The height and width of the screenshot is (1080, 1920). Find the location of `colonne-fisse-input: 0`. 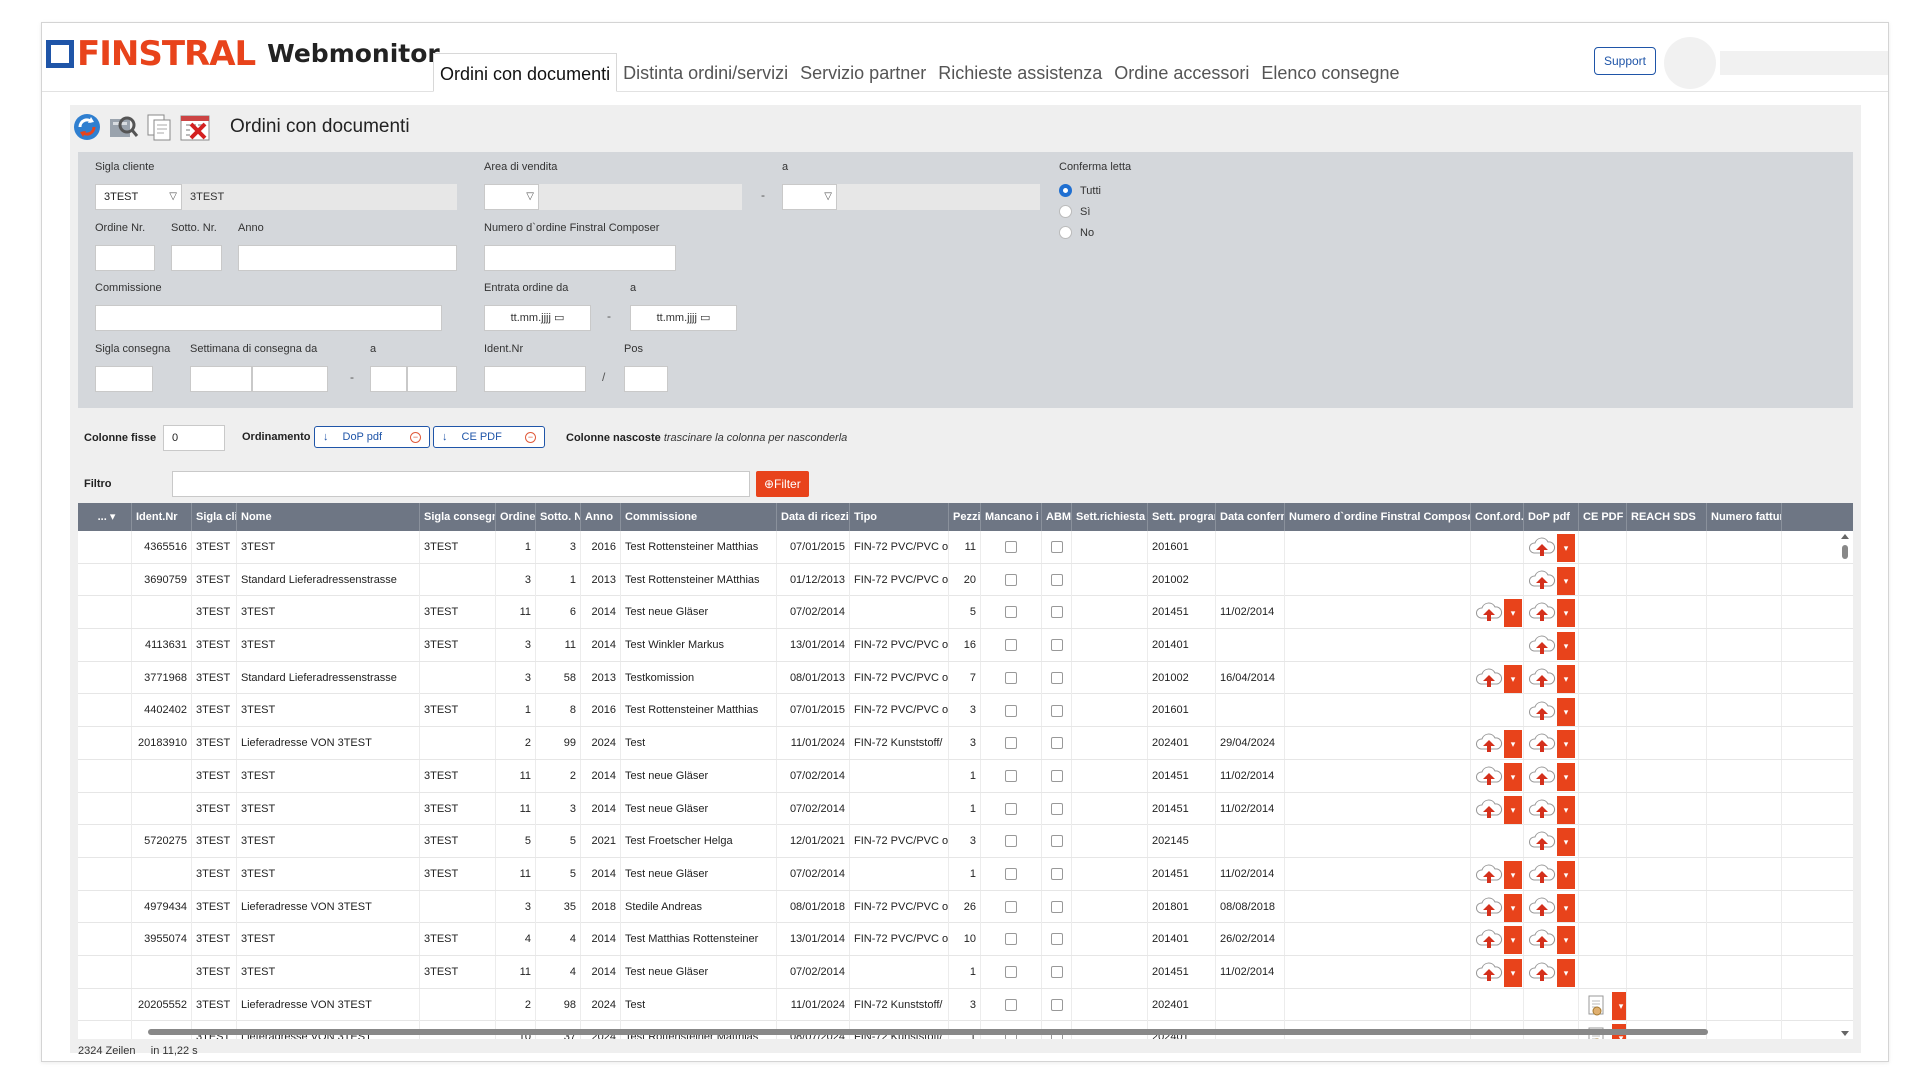

colonne-fisse-input: 0 is located at coordinates (194, 438).